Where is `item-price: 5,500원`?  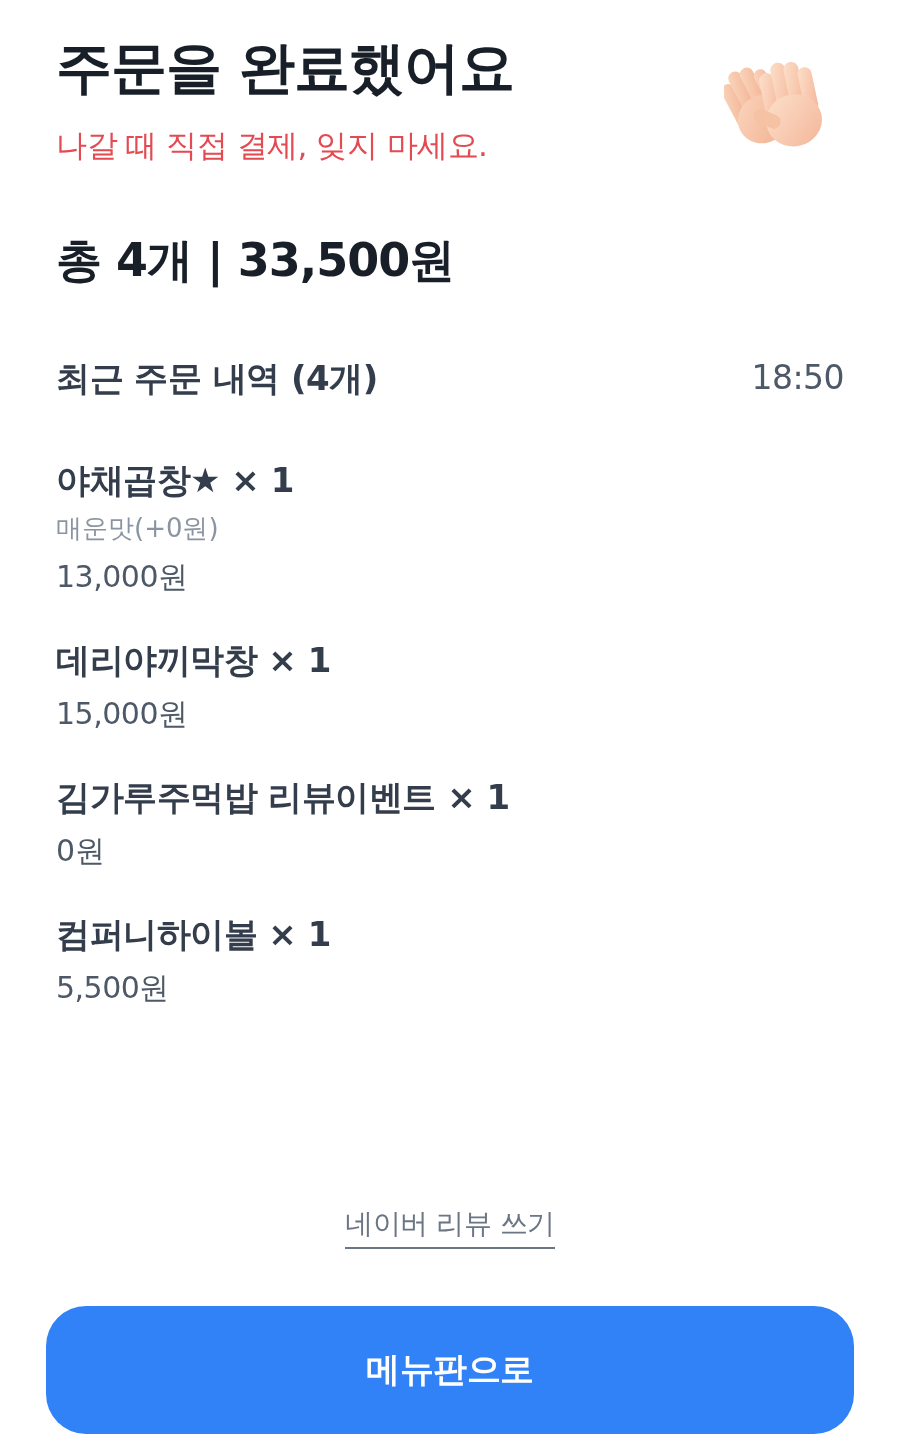
item-price: 5,500원 is located at coordinates (112, 988).